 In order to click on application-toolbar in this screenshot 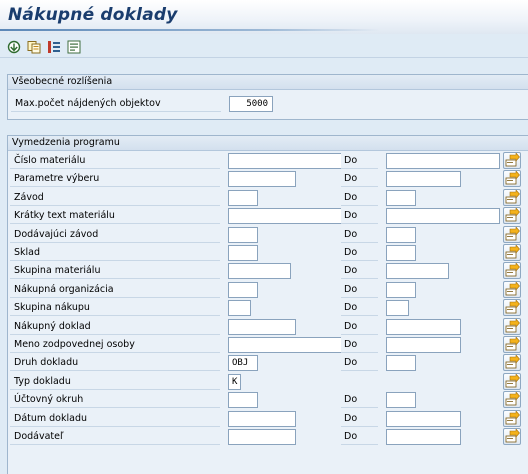, I will do `click(264, 47)`.